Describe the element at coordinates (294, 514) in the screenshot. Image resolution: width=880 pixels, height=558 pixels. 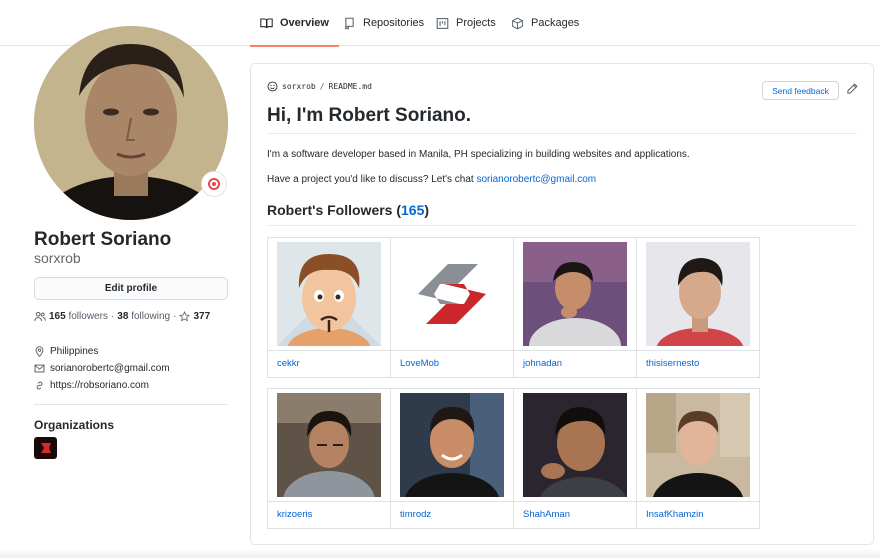
I see `follower-name: krizoeris` at that location.